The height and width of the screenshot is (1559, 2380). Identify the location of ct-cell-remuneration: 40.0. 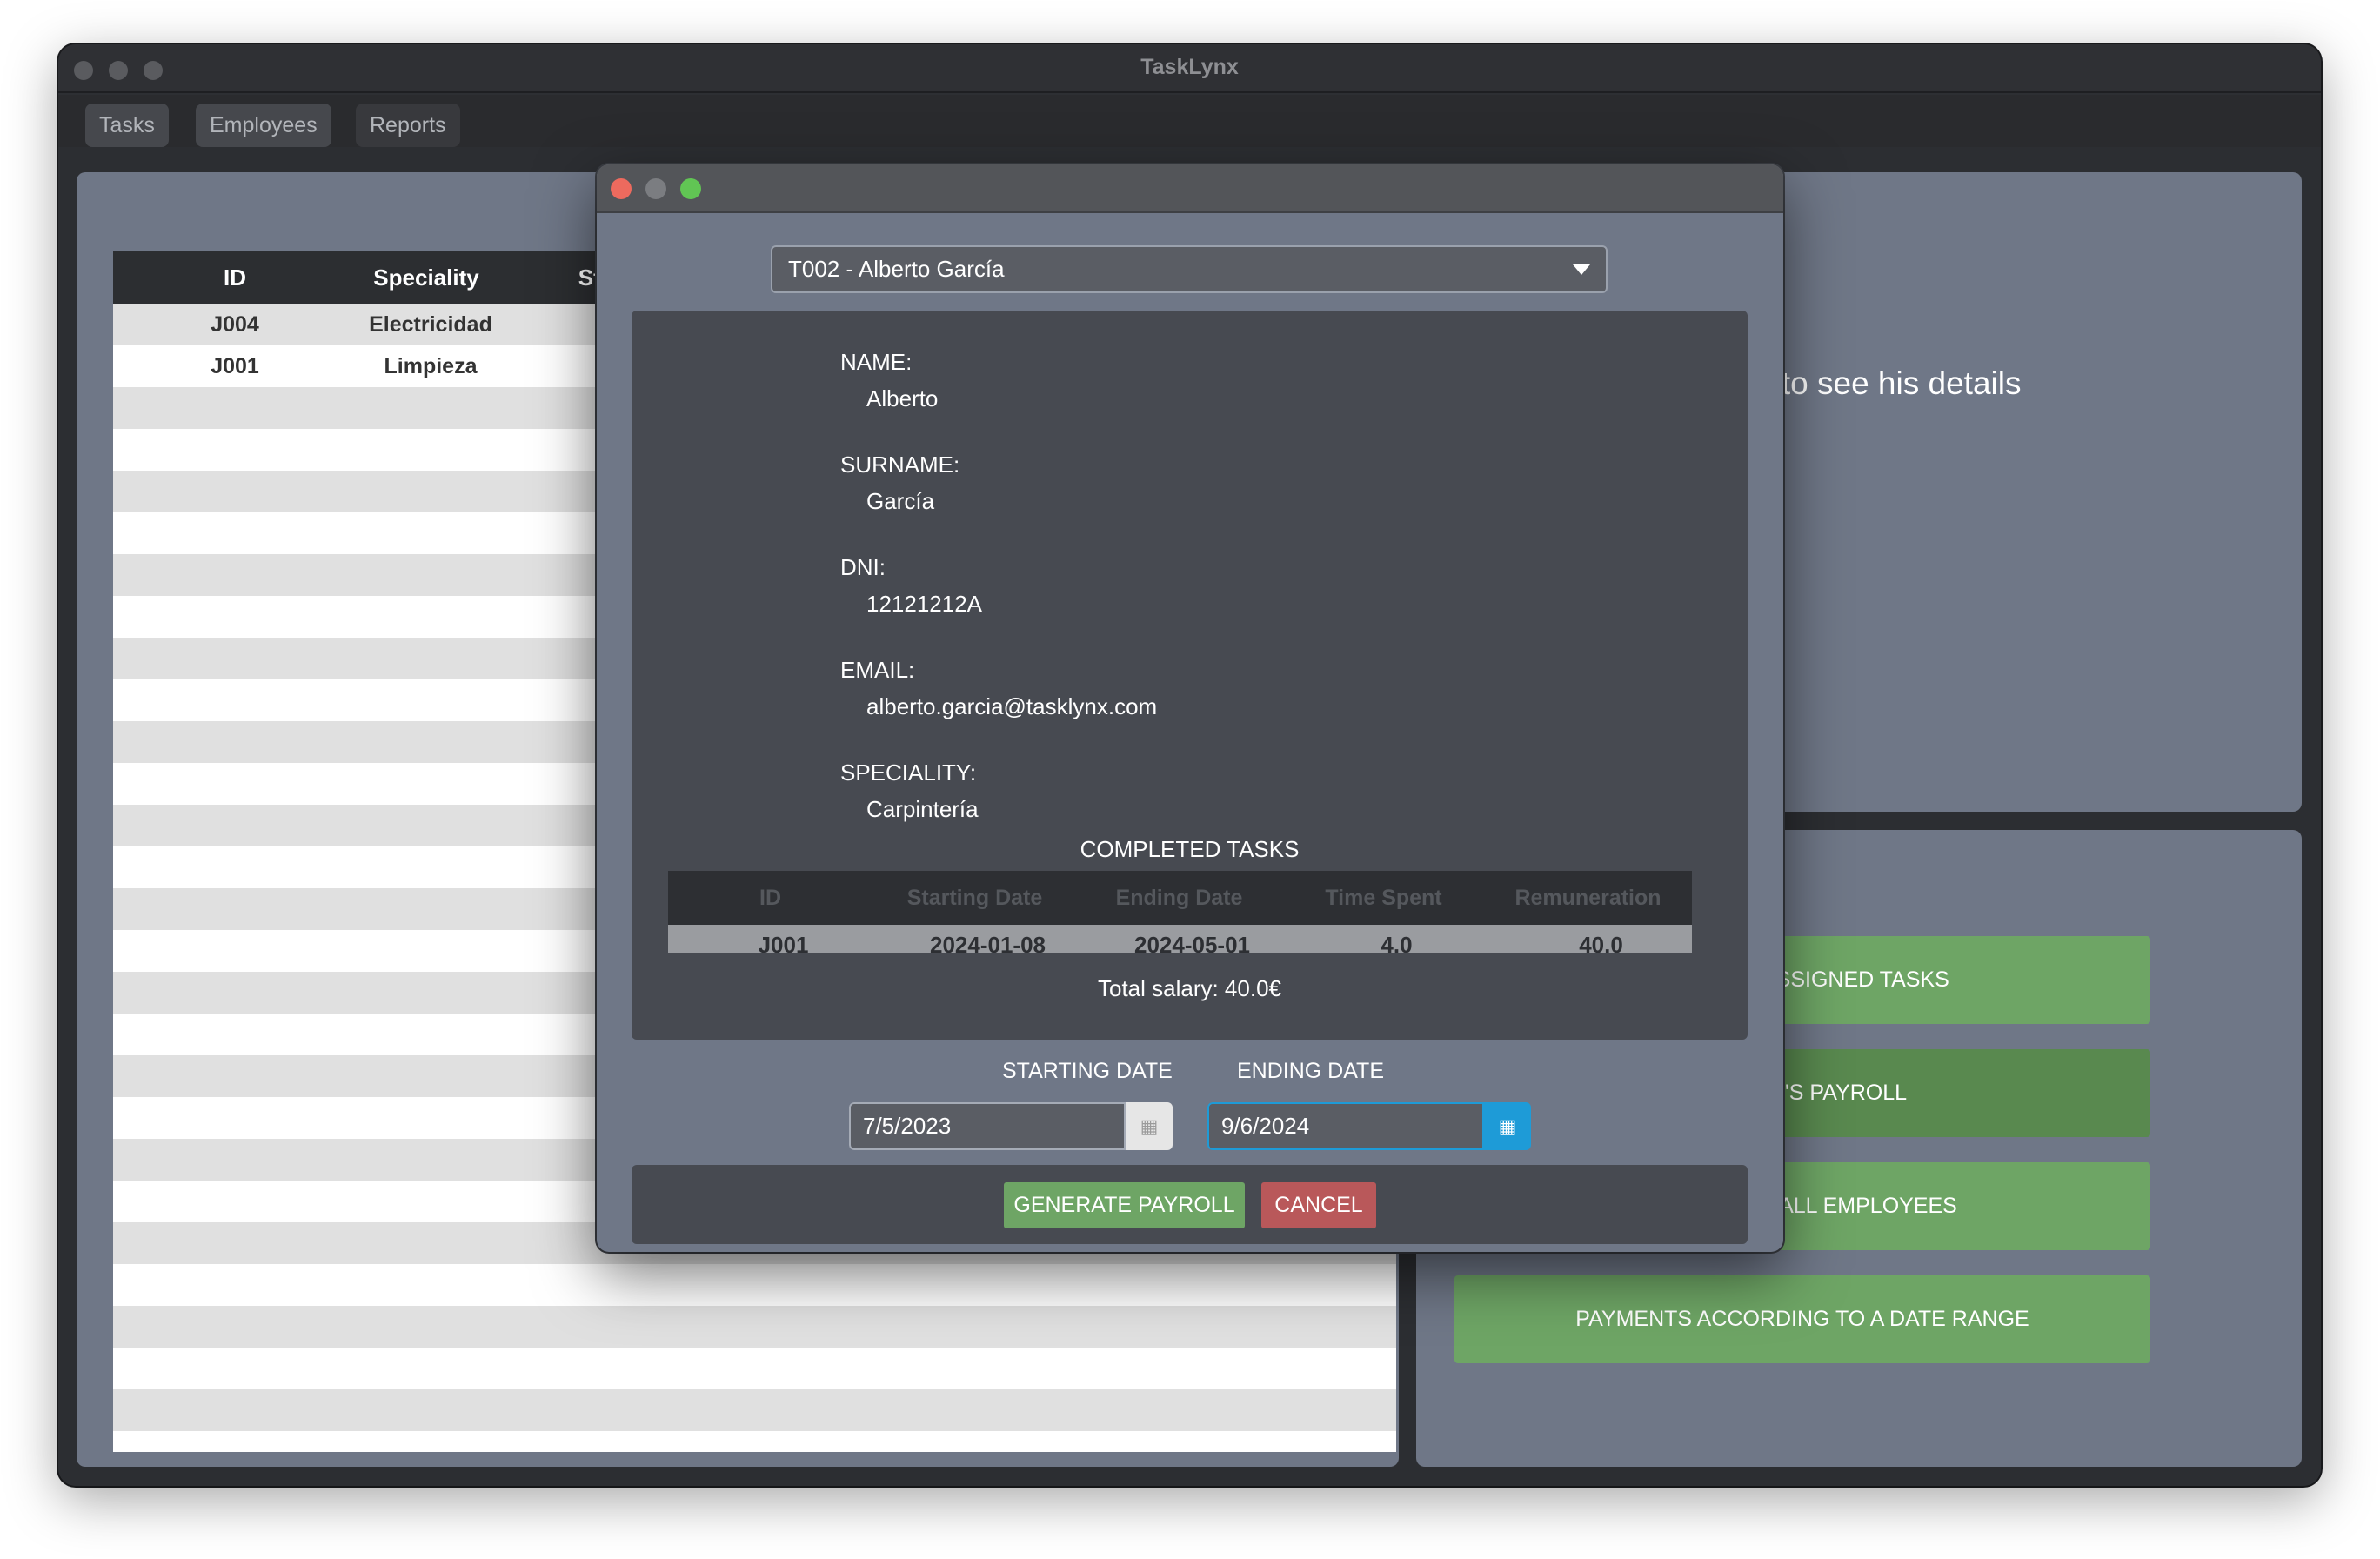
(1601, 943).